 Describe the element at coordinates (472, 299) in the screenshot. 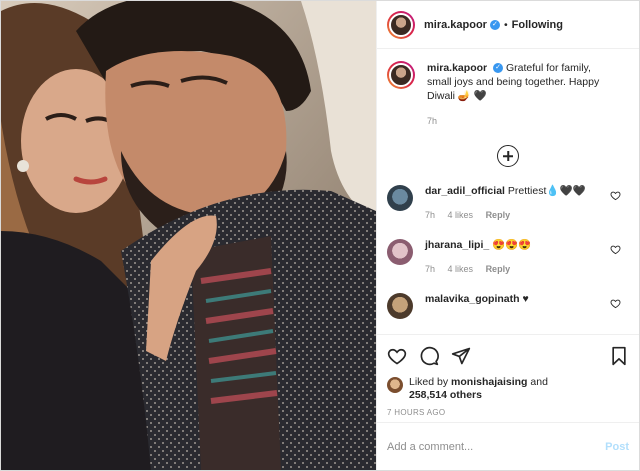

I see `comment-username: malavika_gopinath` at that location.